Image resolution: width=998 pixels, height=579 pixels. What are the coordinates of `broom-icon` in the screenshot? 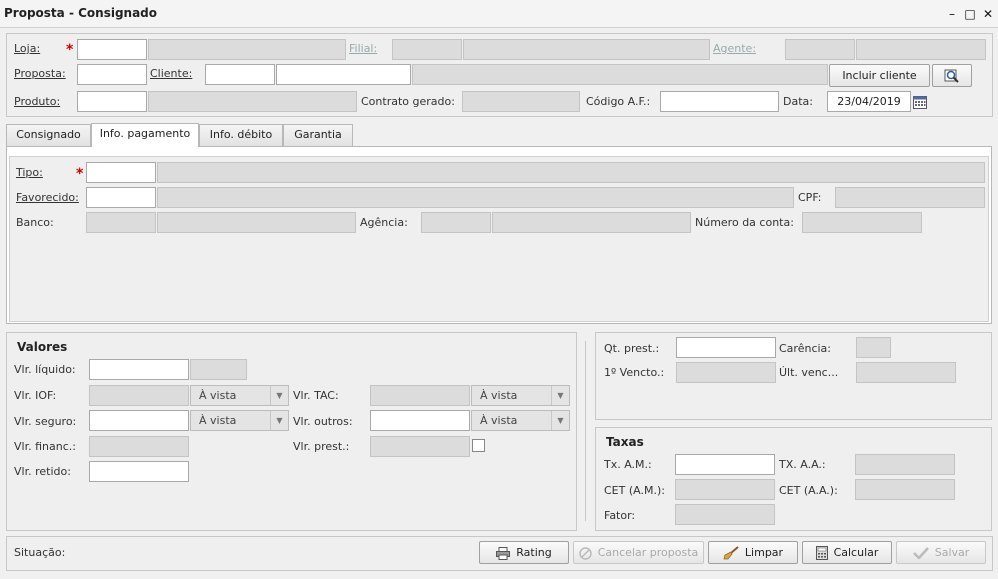 It's located at (731, 553).